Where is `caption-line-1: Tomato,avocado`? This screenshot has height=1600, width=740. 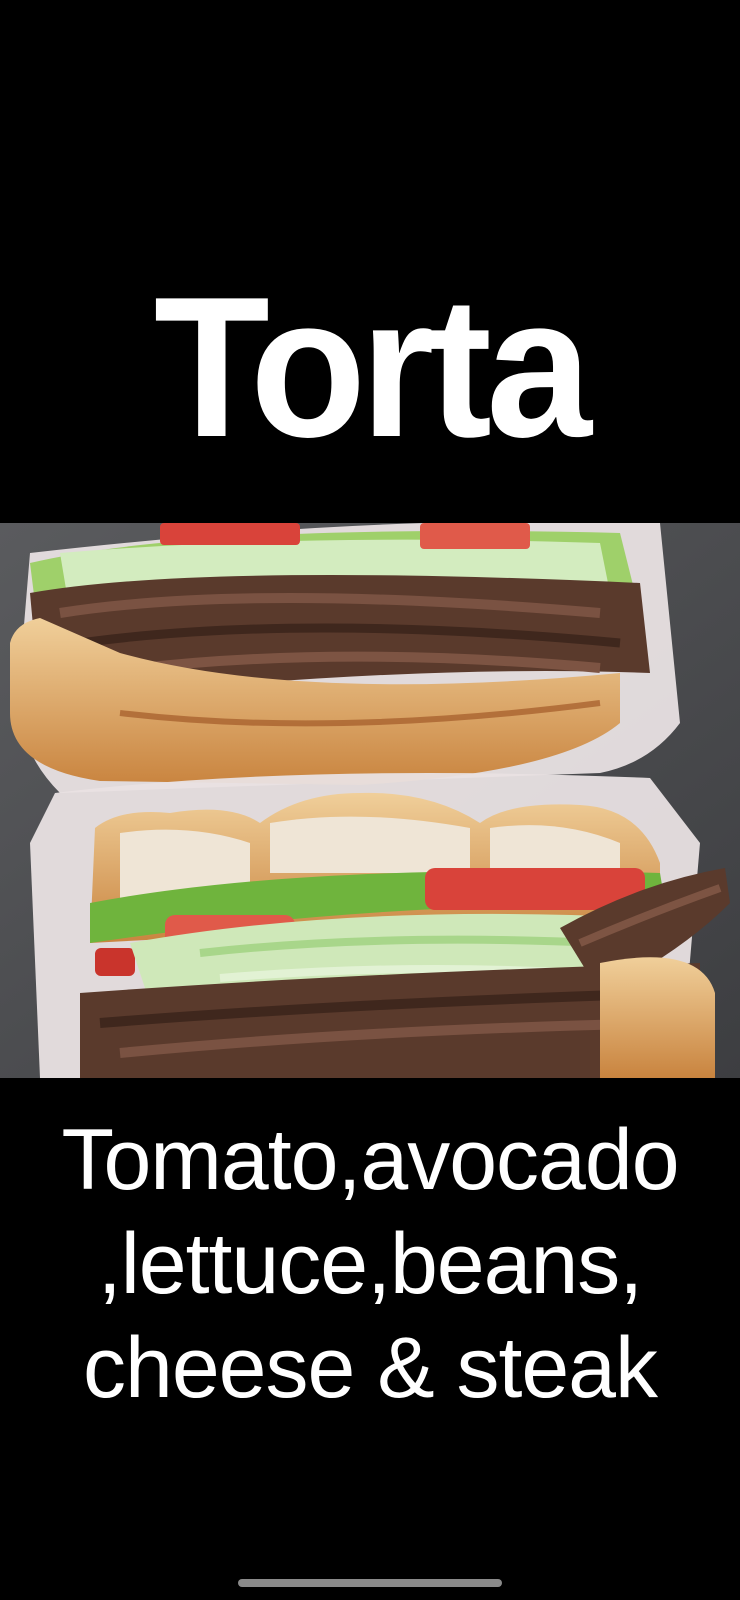
caption-line-1: Tomato,avocado is located at coordinates (370, 1160).